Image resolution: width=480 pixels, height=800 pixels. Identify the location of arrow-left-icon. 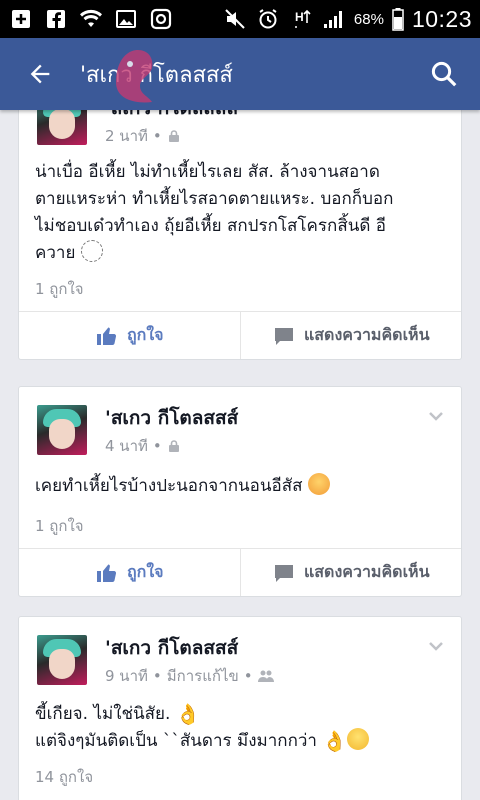
(40, 74).